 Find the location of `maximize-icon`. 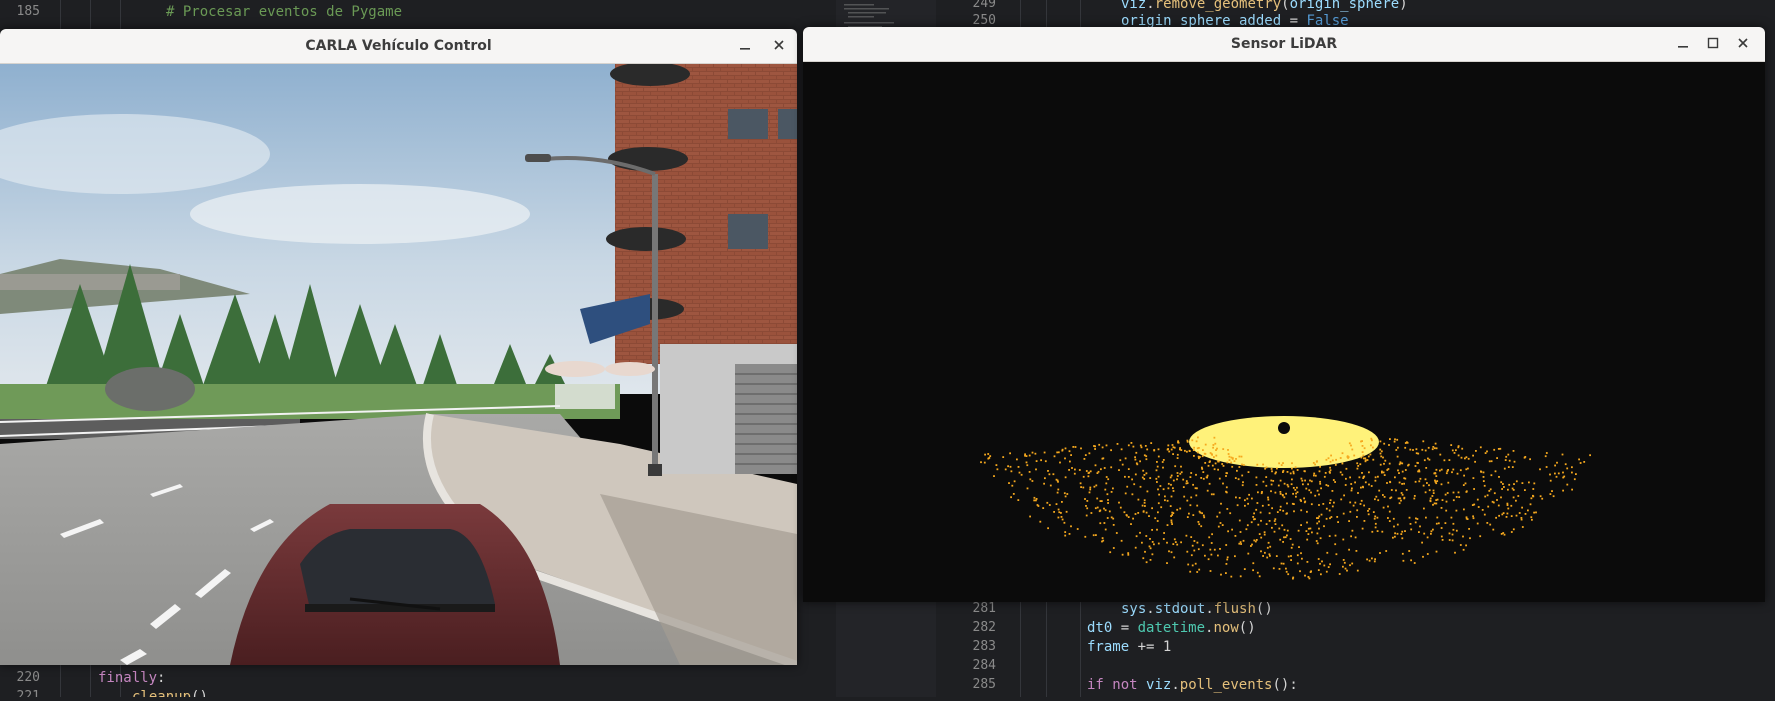

maximize-icon is located at coordinates (1713, 43).